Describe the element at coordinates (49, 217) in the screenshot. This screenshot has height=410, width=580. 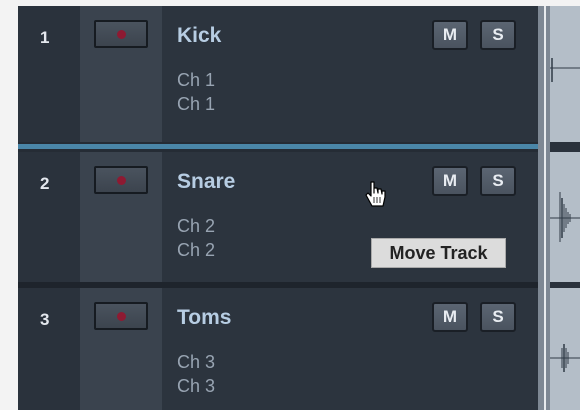
I see `track-number-cell: 2` at that location.